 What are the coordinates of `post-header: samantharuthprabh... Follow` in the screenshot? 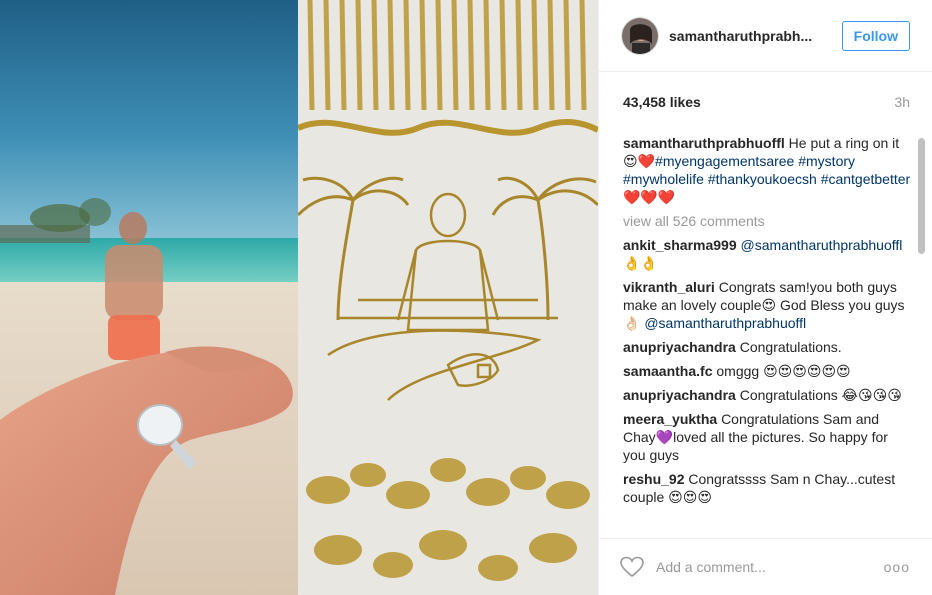 It's located at (765, 36).